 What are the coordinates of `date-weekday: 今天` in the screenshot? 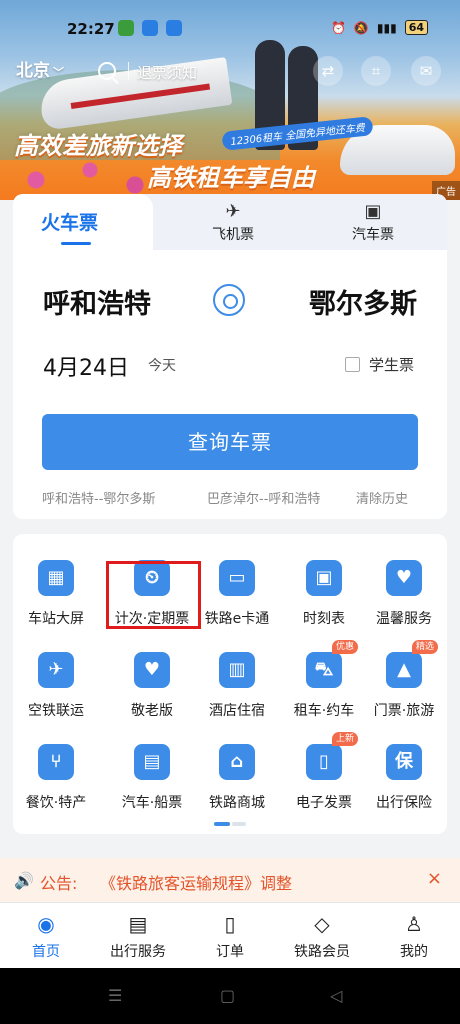 It's located at (162, 366).